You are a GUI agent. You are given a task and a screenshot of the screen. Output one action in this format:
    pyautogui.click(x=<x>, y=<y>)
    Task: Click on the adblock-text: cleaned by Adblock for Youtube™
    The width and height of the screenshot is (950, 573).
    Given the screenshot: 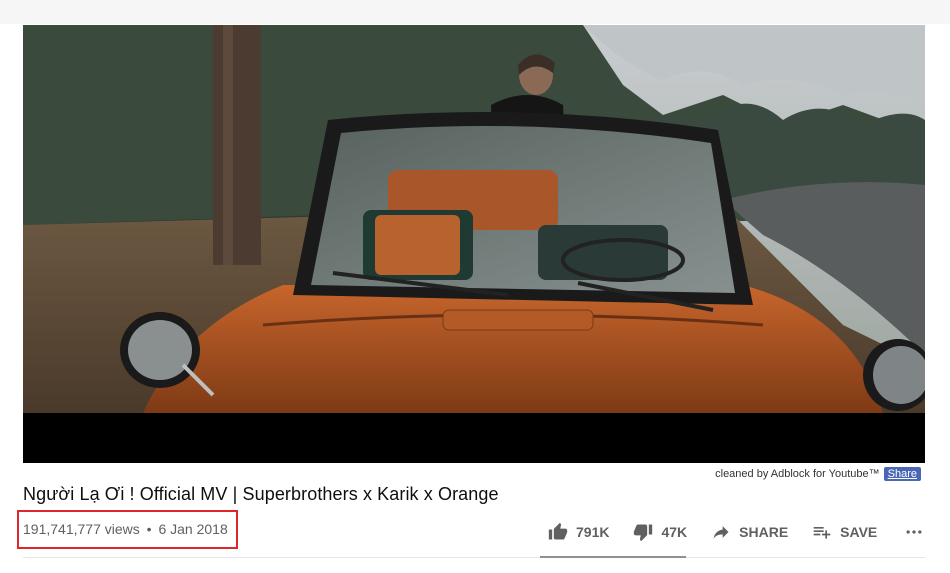 What is the action you would take?
    pyautogui.click(x=797, y=474)
    